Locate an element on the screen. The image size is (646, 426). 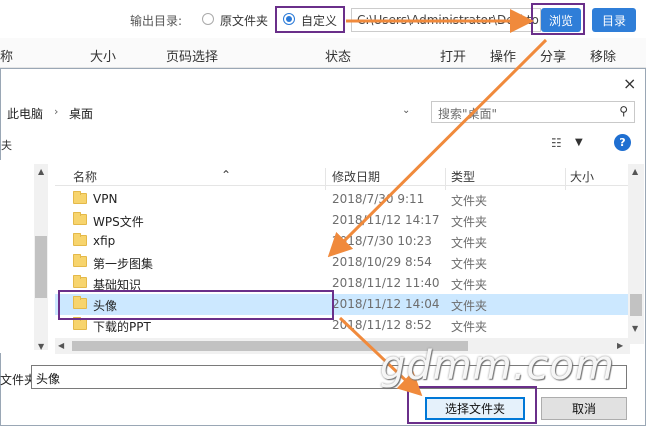
help-icon: ? is located at coordinates (622, 142).